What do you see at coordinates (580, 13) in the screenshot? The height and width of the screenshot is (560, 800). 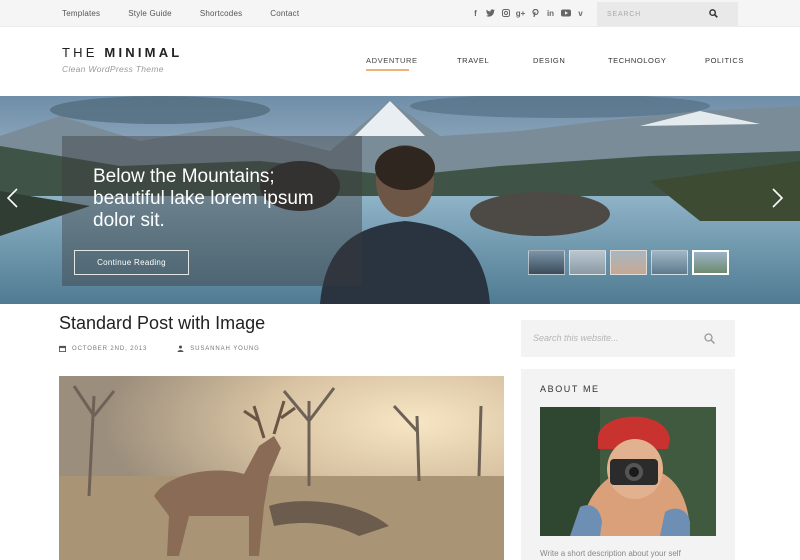 I see `vimeo-icon: v` at bounding box center [580, 13].